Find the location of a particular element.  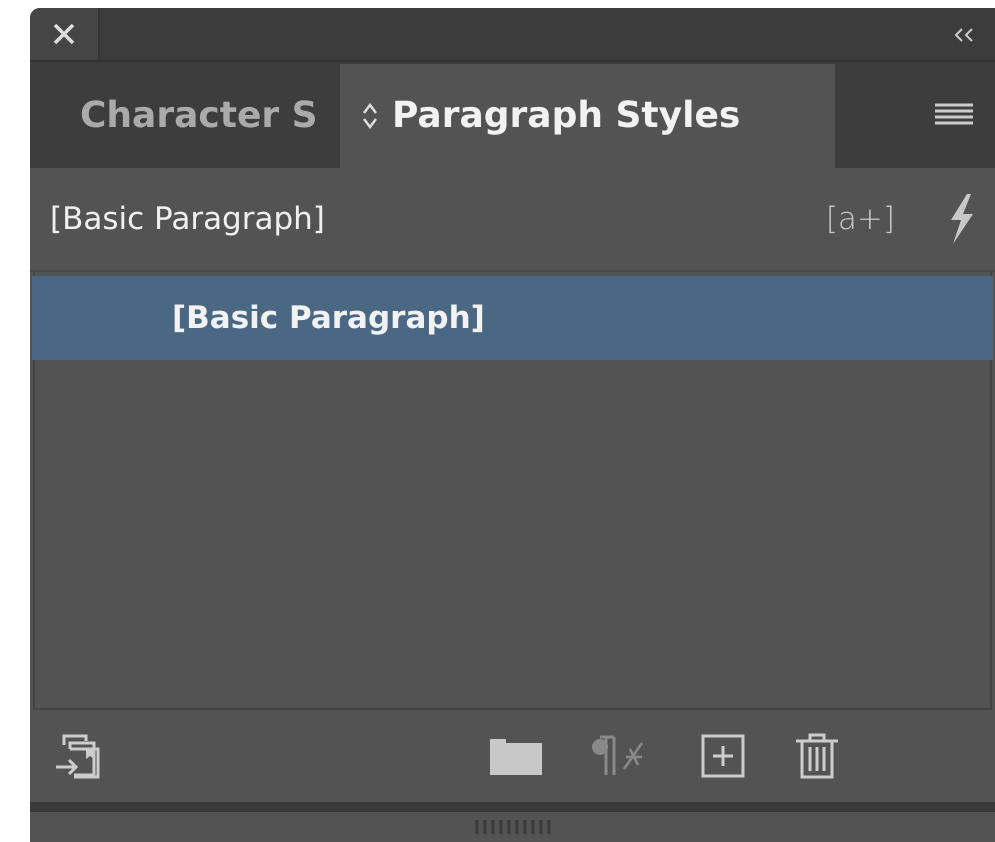

tab: Paragraph Styles is located at coordinates (587, 116).